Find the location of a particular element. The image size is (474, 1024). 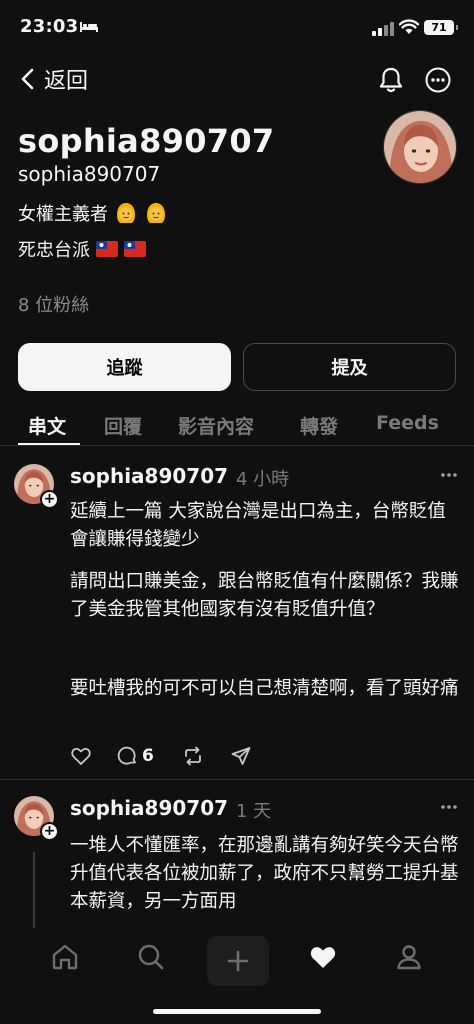

tab-reposts: 轉發 is located at coordinates (319, 425).